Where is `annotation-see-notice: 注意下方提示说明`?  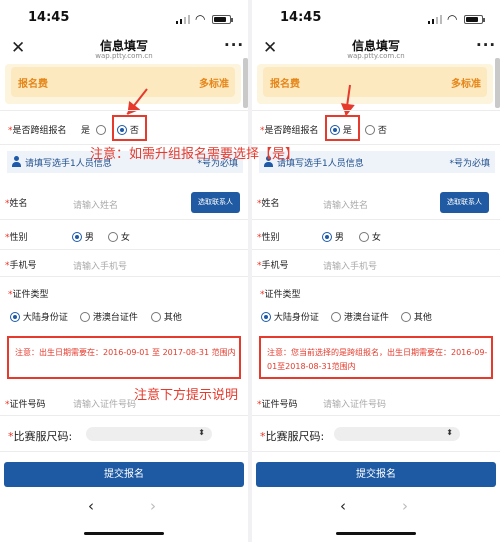 annotation-see-notice: 注意下方提示说明 is located at coordinates (186, 395).